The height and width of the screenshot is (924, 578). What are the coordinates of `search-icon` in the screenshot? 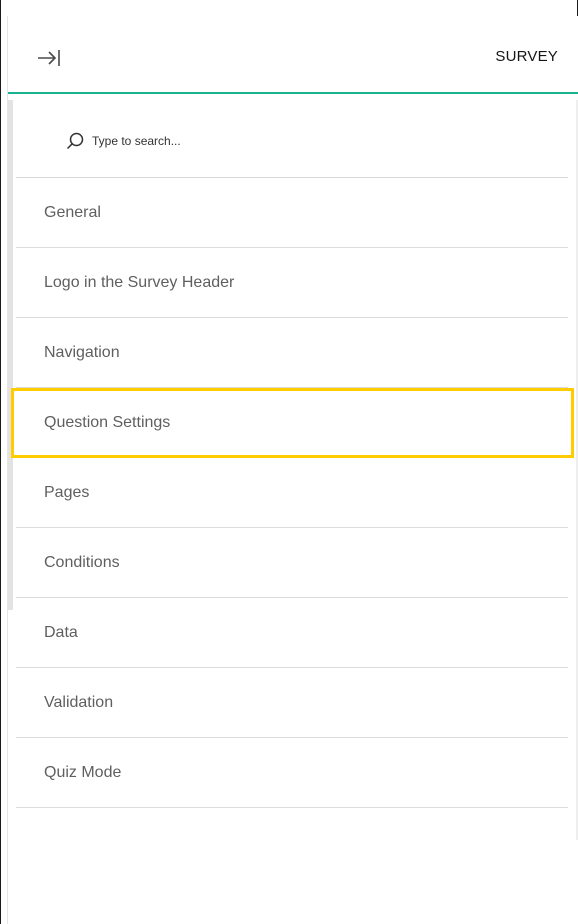 It's located at (75, 141).